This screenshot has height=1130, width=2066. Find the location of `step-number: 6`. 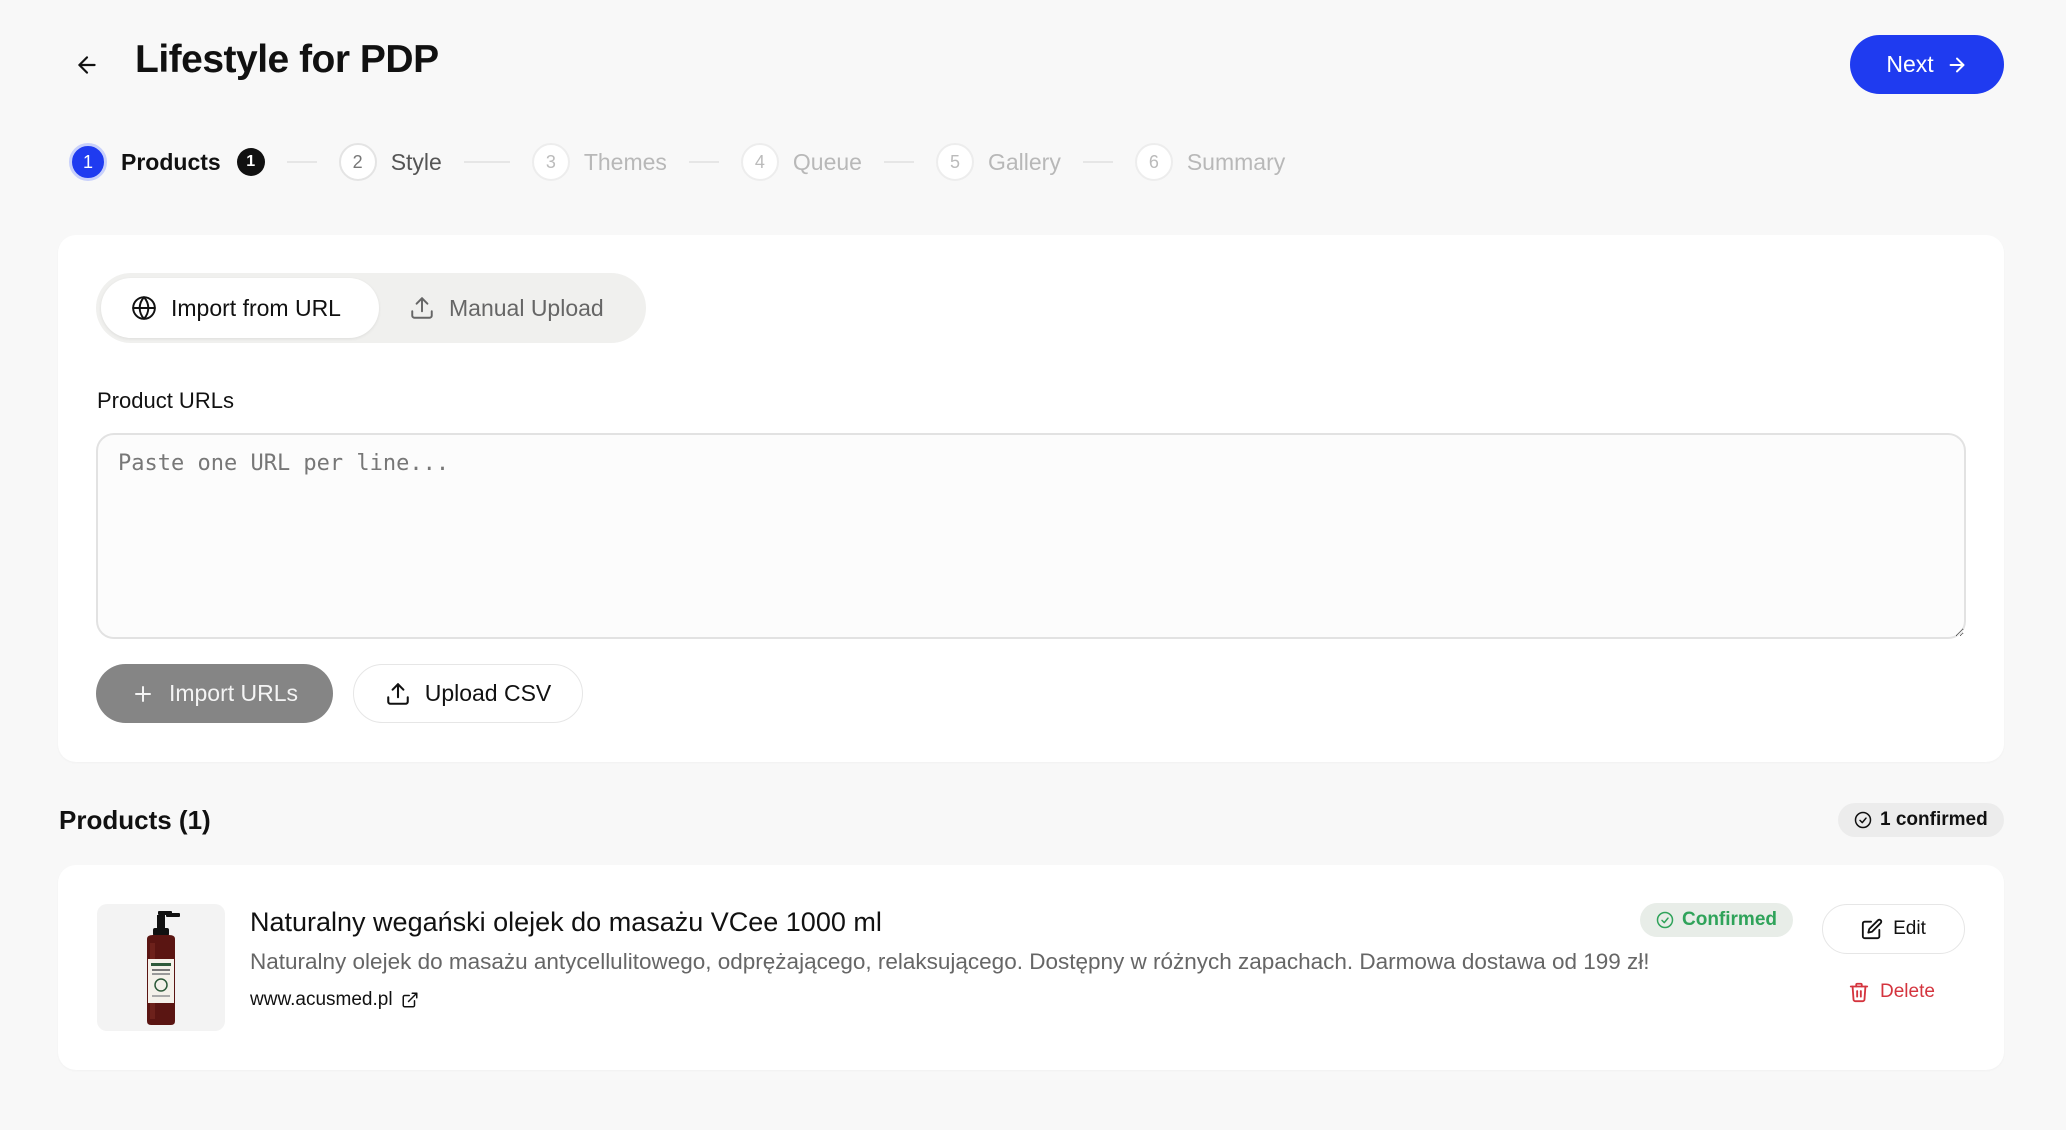

step-number: 6 is located at coordinates (1153, 162).